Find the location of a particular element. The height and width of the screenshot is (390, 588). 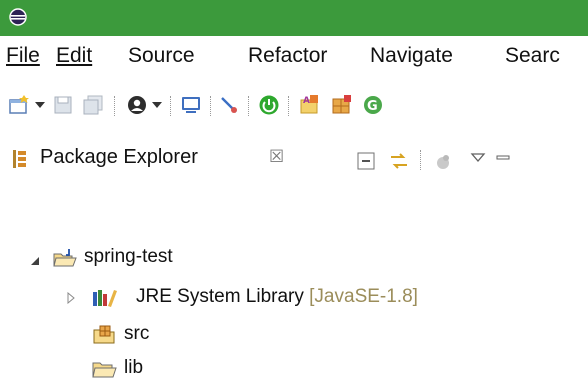

tree-item-src: src is located at coordinates (294, 338).